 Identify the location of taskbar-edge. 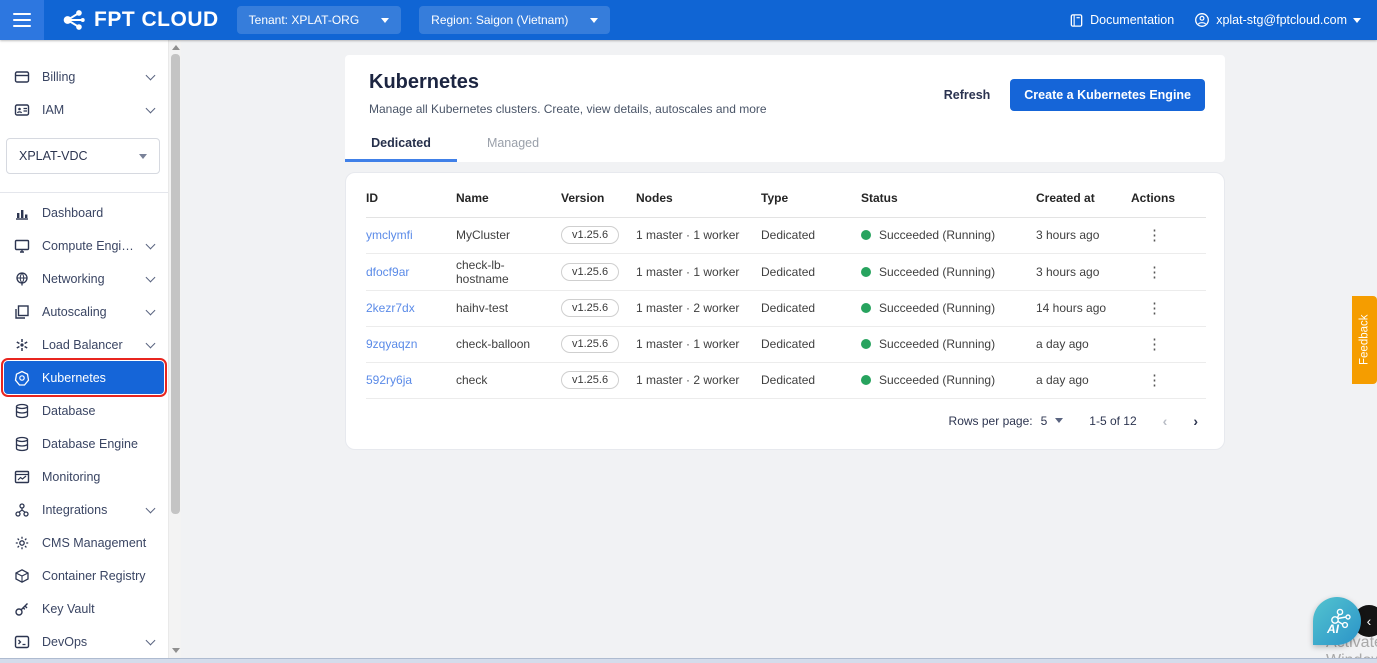
(688, 660).